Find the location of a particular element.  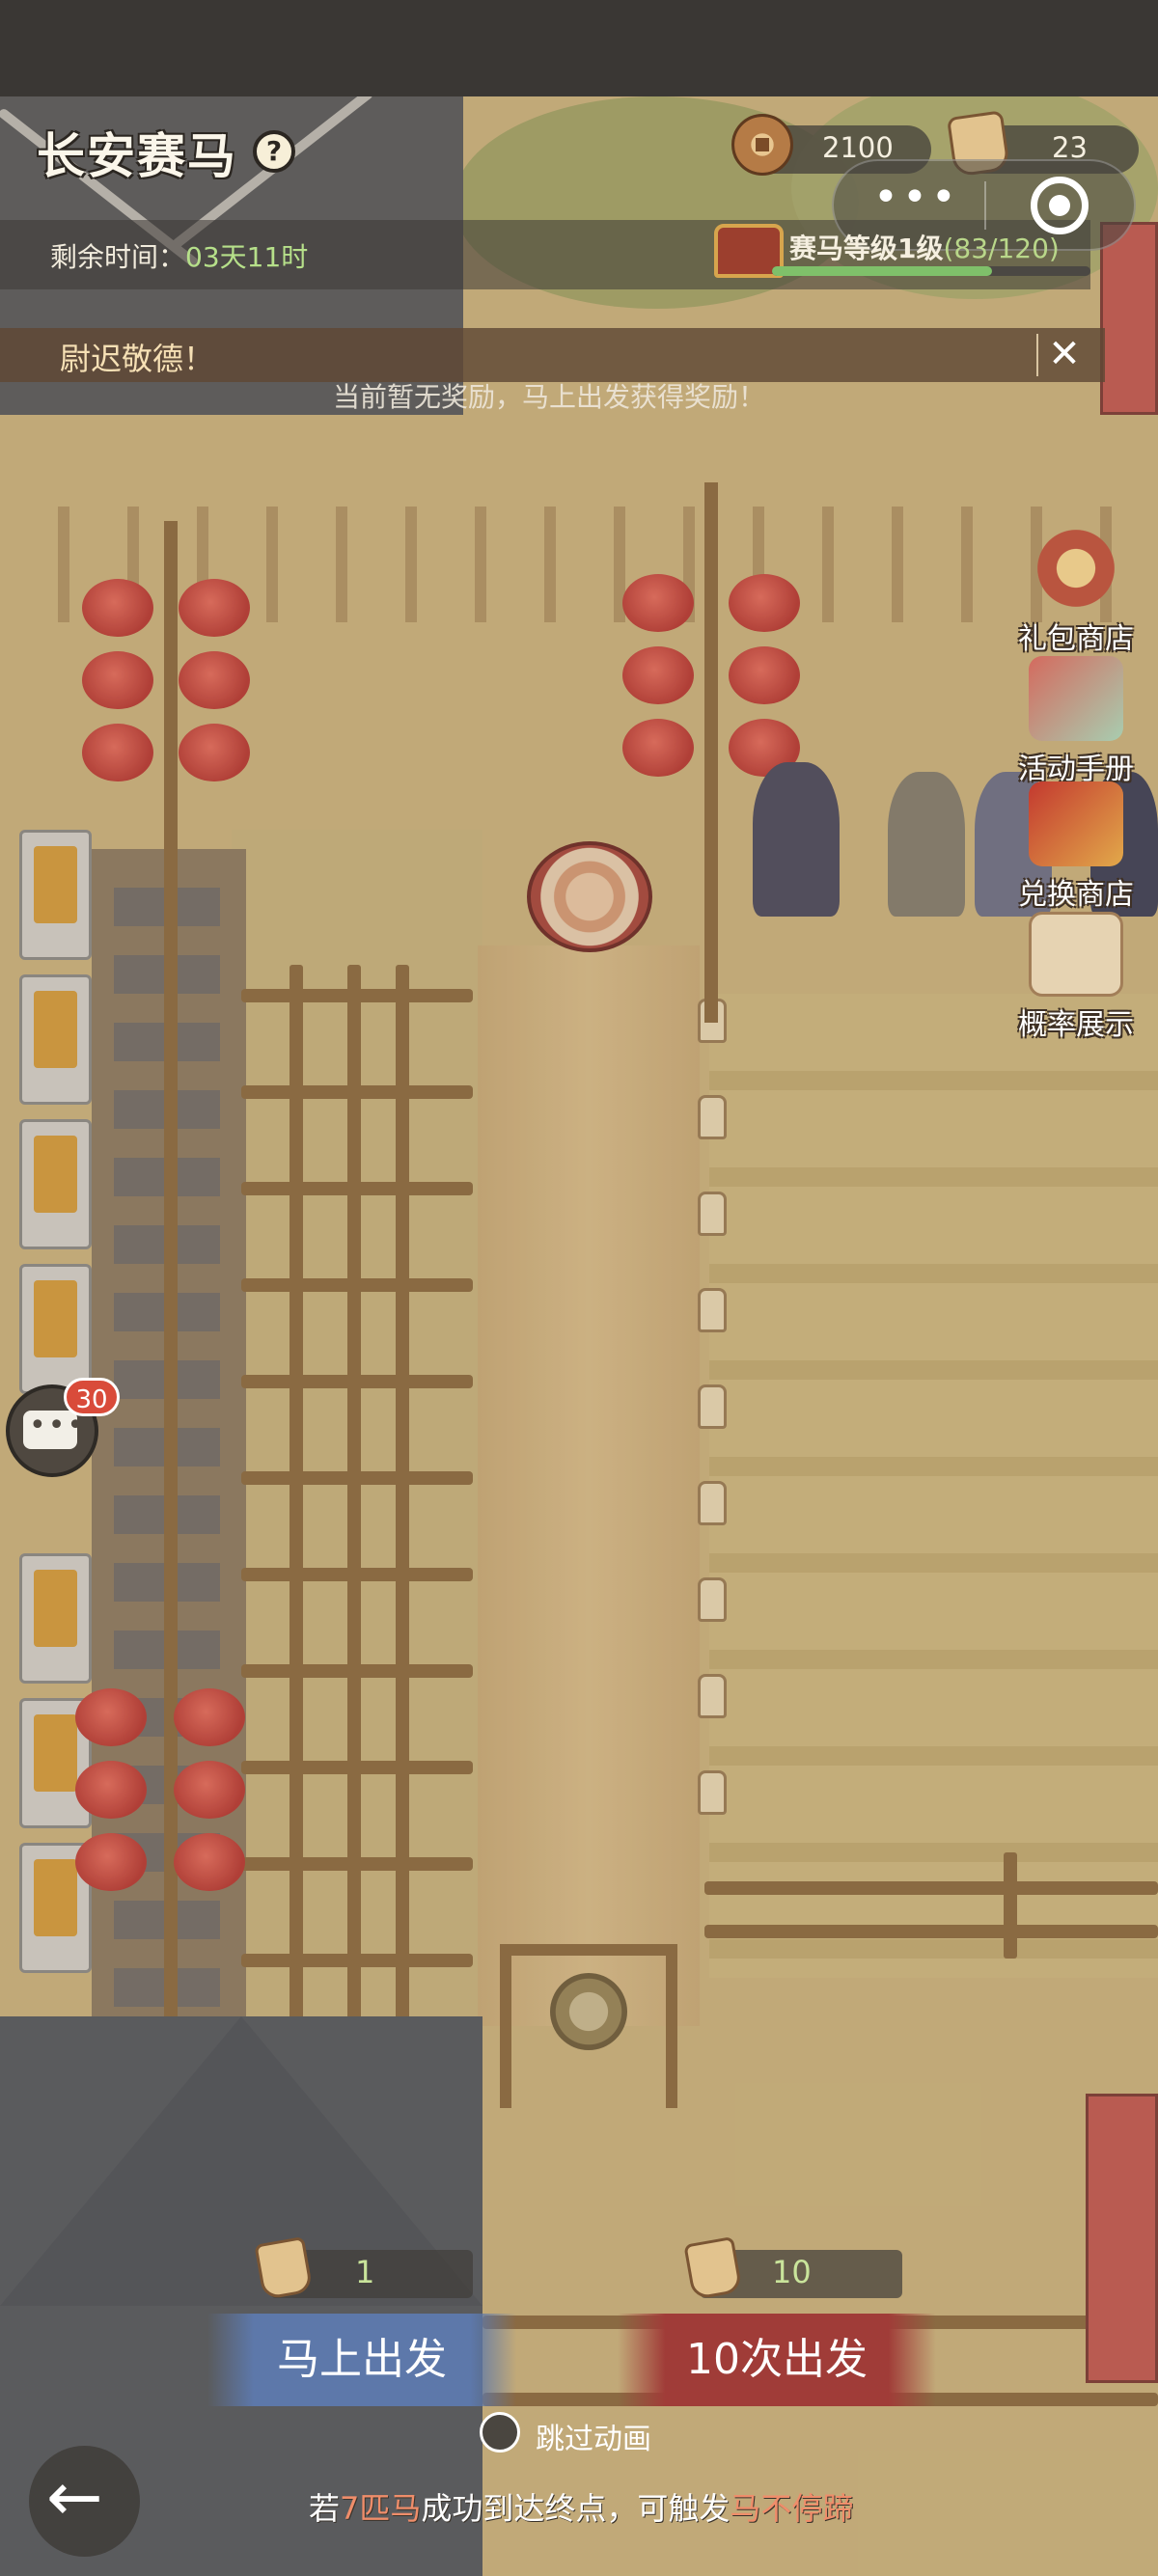

side-item-label: 概率展示 is located at coordinates (1076, 1025).